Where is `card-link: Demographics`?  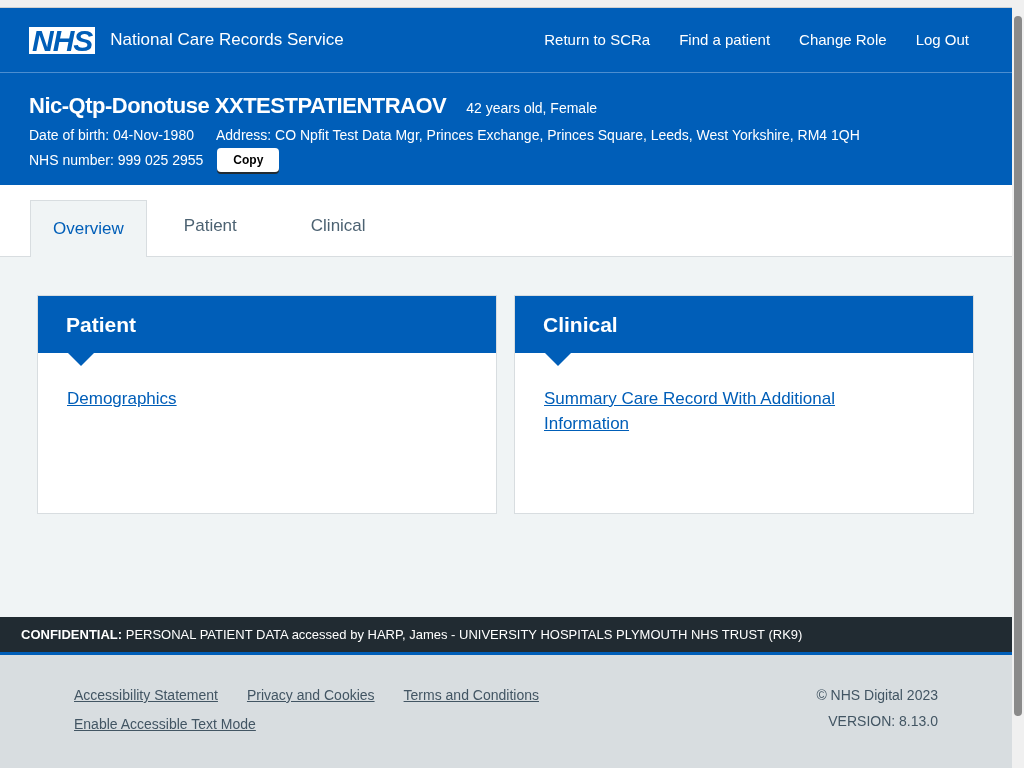 card-link: Demographics is located at coordinates (232, 398).